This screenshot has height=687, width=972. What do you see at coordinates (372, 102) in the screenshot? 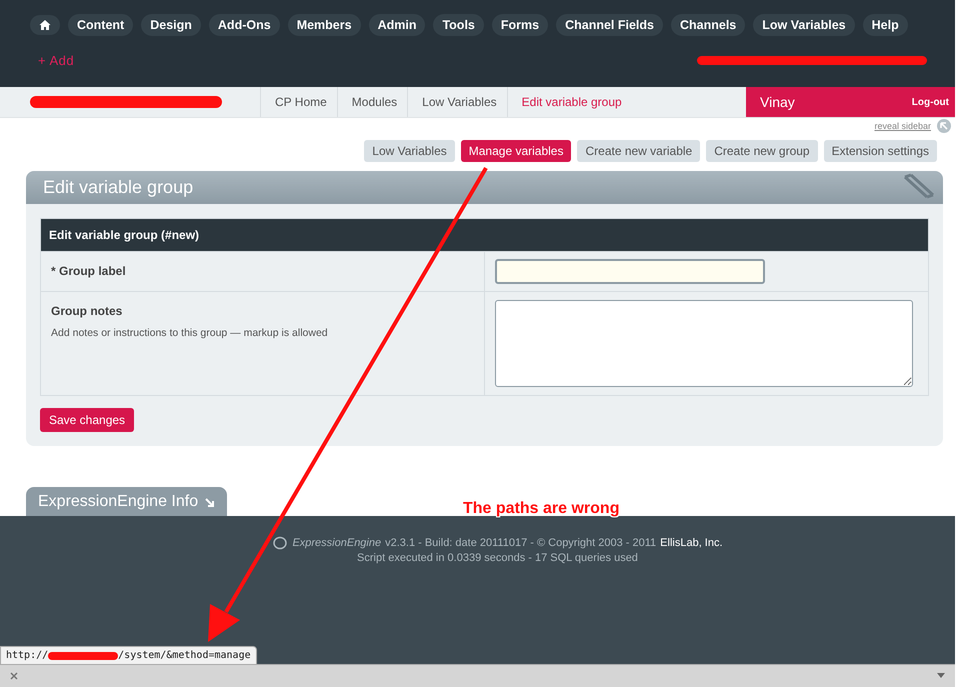
I see `breadcrumb-link: Modules` at bounding box center [372, 102].